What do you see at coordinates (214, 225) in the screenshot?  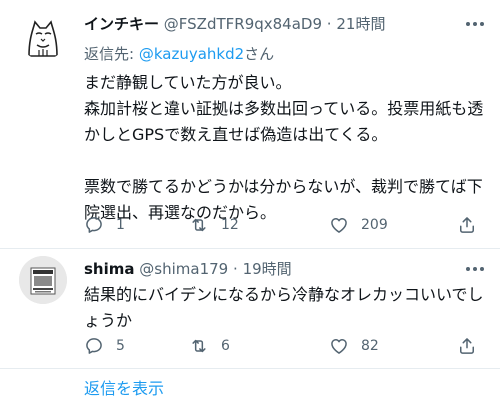 I see `retweet-button: 12` at bounding box center [214, 225].